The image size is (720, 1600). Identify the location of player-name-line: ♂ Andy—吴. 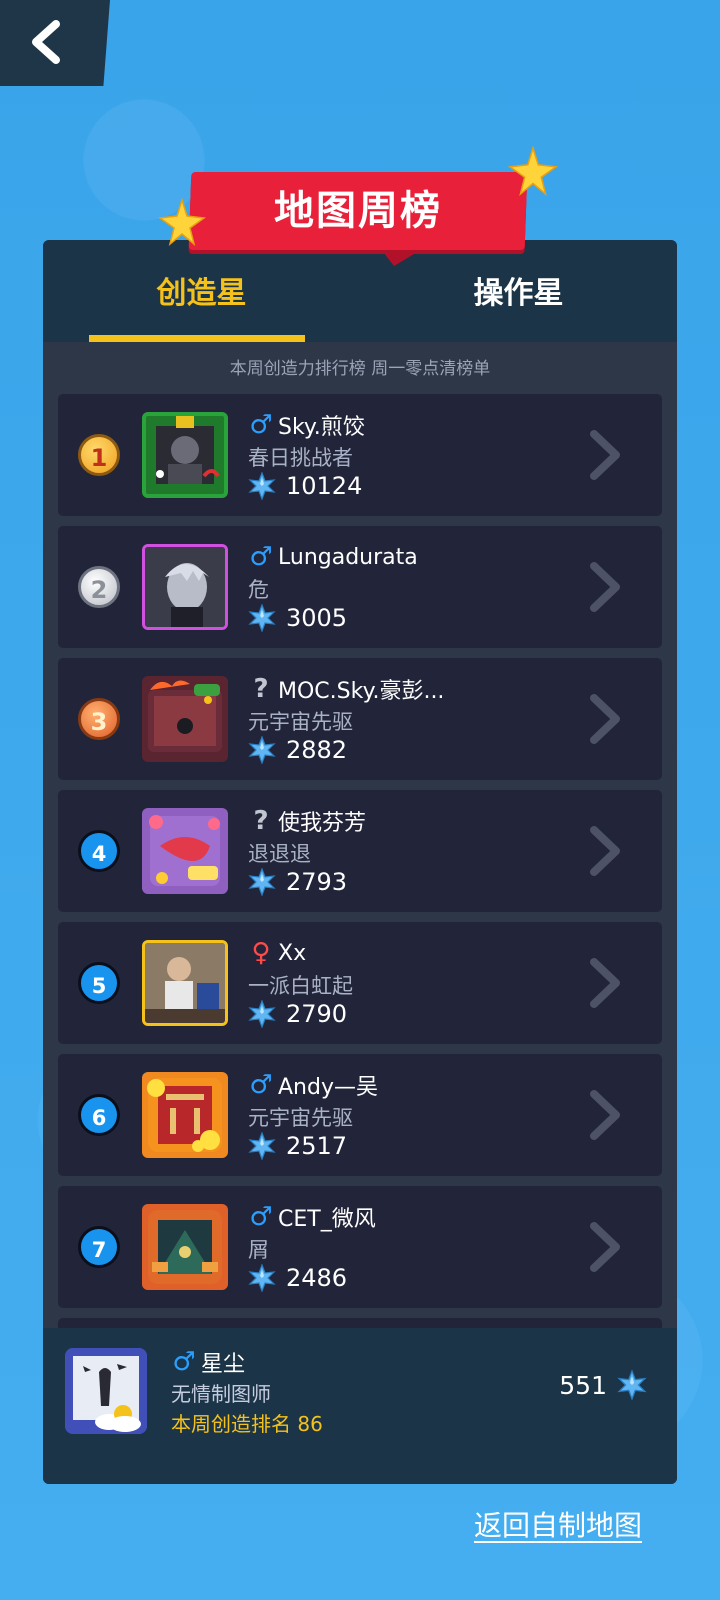
(313, 1085).